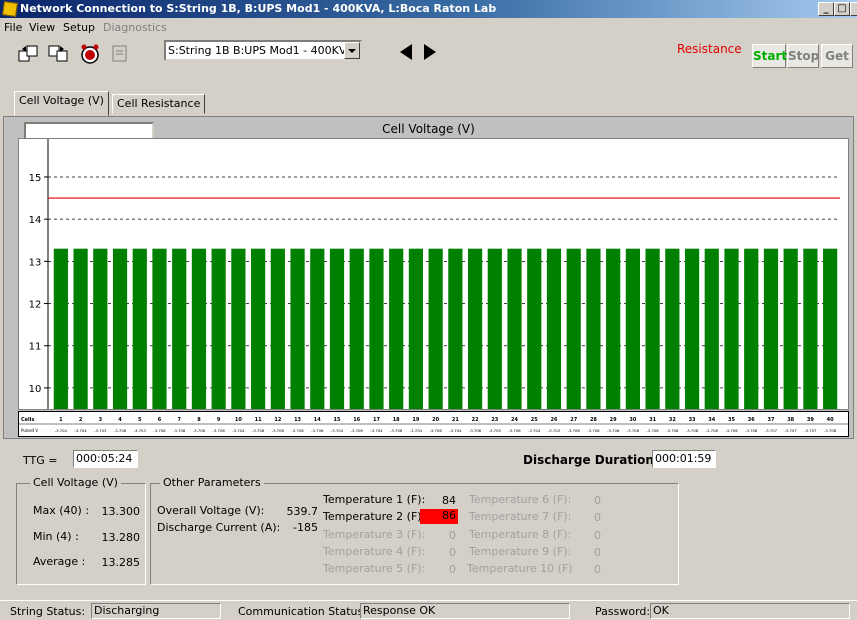 Image resolution: width=857 pixels, height=620 pixels. I want to click on menu-setup: Setup, so click(79, 27).